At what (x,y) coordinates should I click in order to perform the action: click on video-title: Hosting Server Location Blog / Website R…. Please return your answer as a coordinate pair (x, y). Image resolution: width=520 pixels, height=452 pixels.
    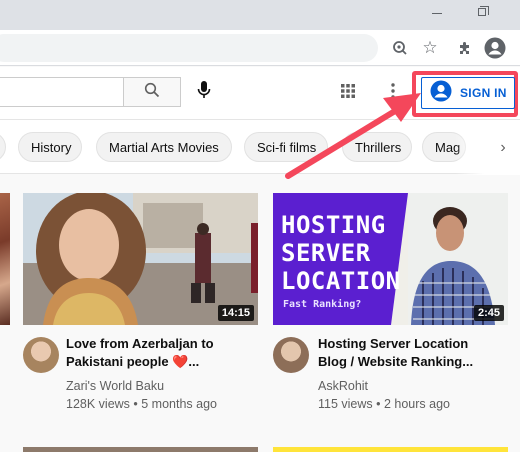
    Looking at the image, I should click on (403, 353).